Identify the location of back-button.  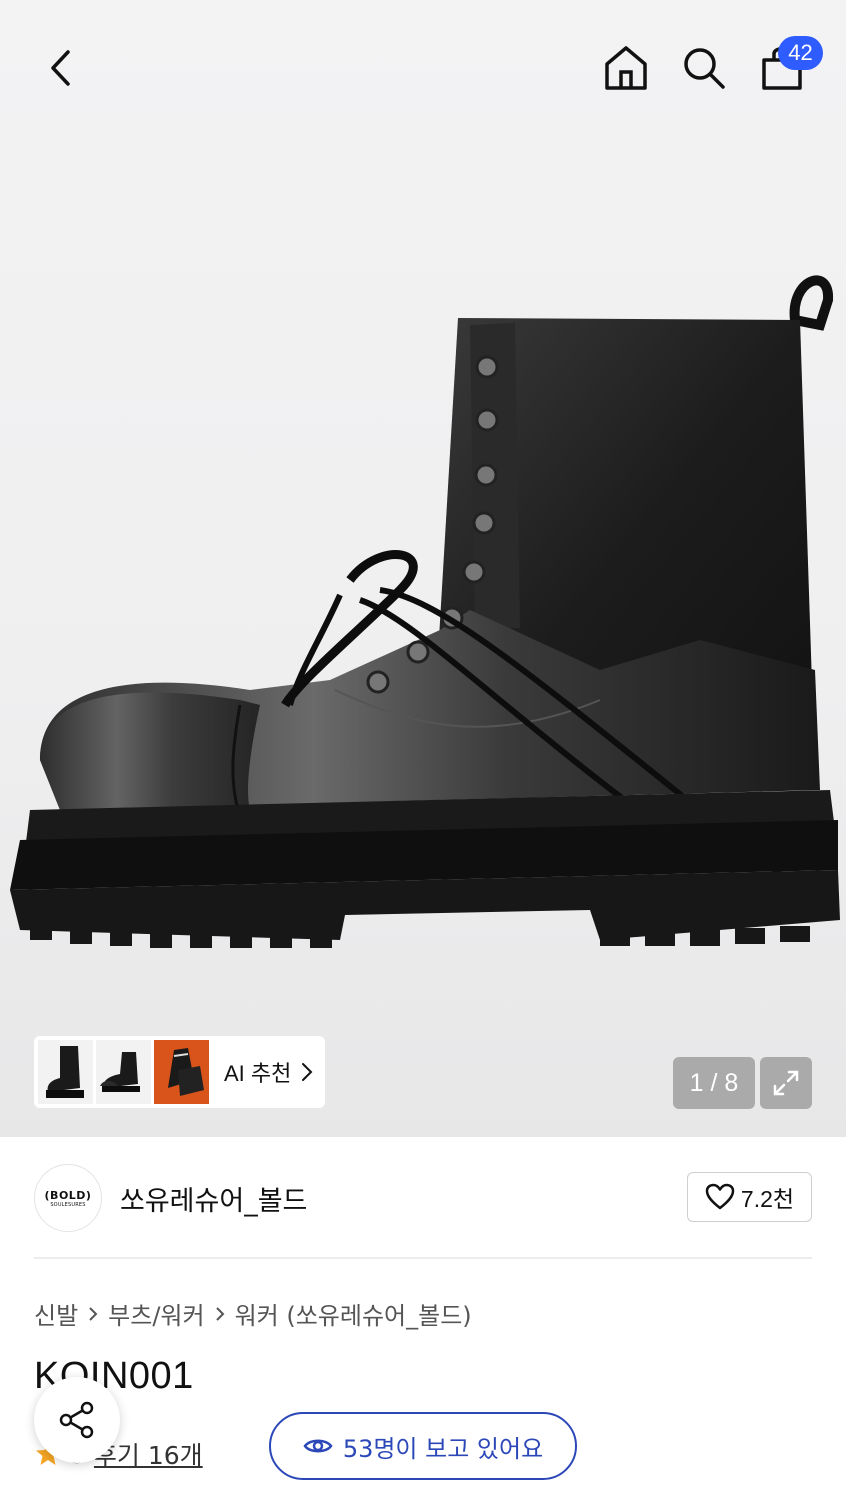
(60, 68).